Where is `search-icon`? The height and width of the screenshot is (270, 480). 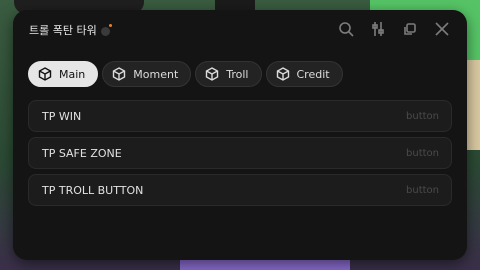
search-icon is located at coordinates (346, 29).